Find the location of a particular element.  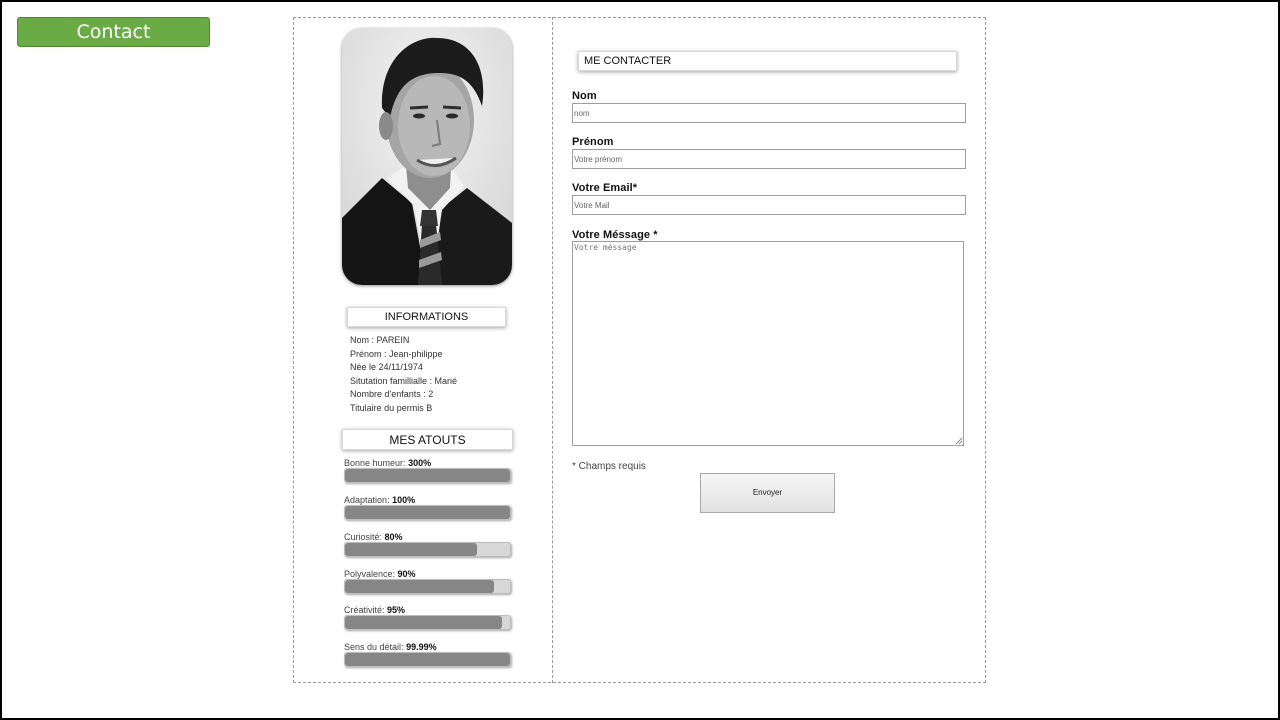

skill-value: 300% is located at coordinates (420, 463).